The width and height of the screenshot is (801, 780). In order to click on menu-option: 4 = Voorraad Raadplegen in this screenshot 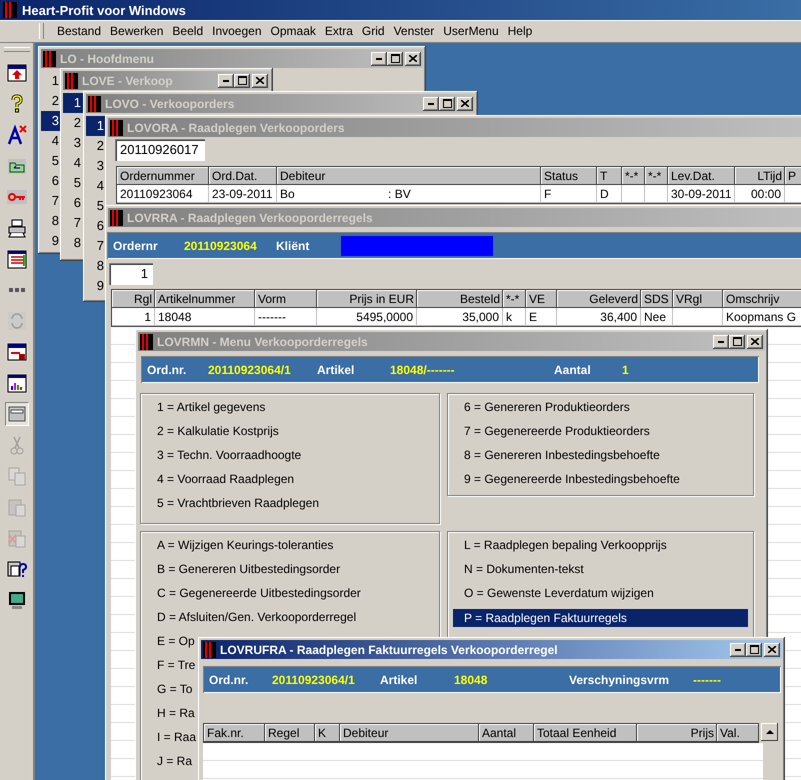, I will do `click(220, 479)`.